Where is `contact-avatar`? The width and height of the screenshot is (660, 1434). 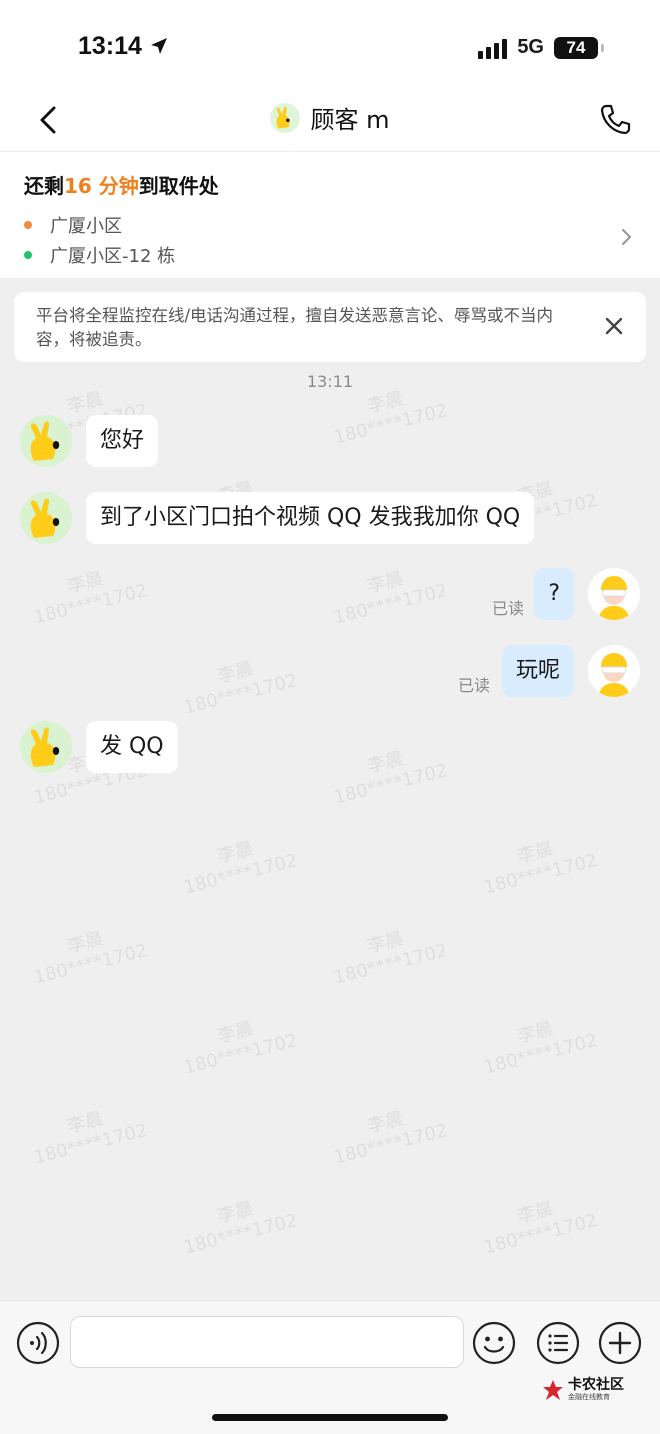
contact-avatar is located at coordinates (285, 117).